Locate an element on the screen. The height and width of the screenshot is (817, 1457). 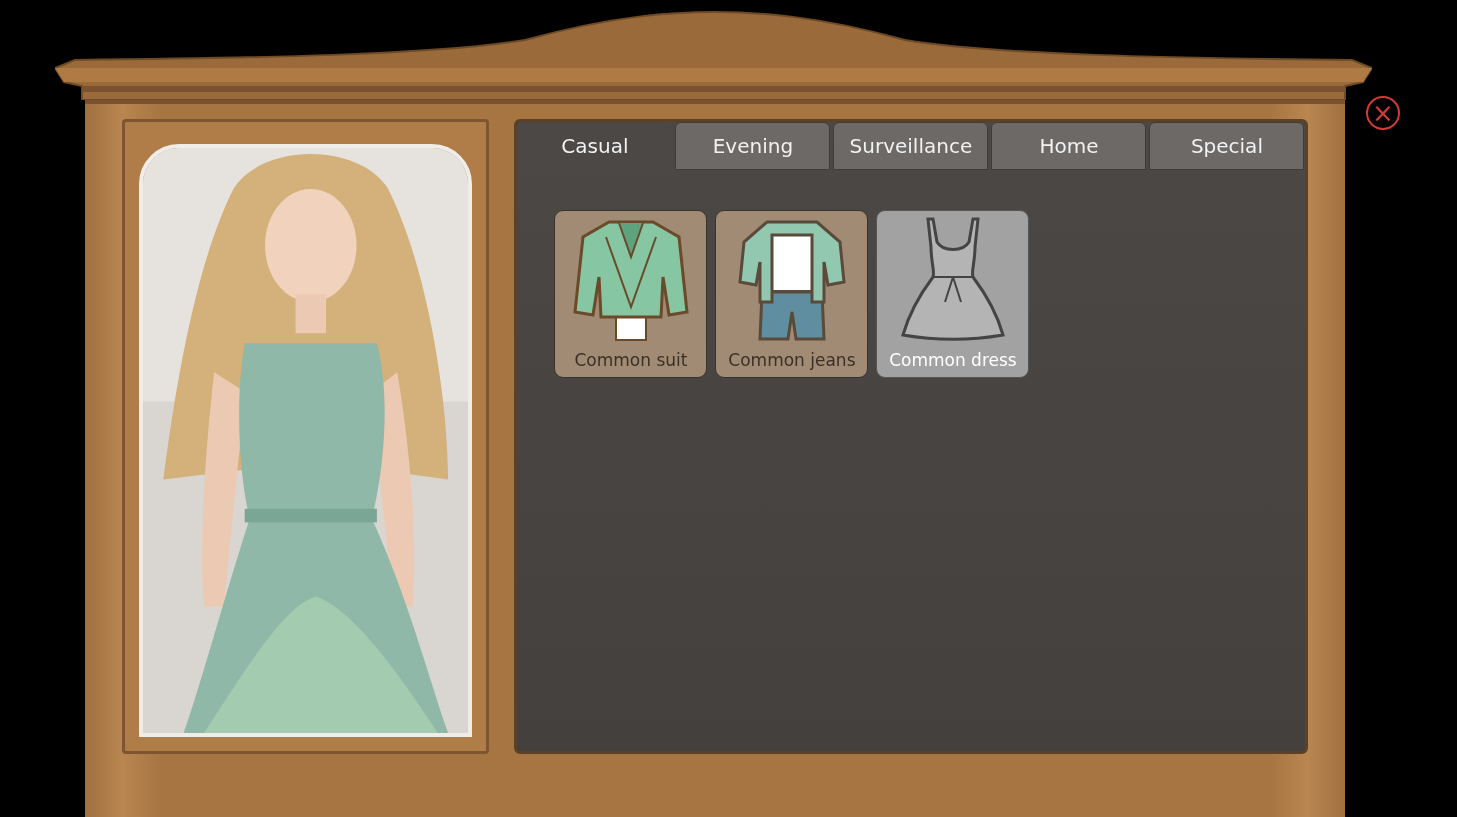
outfit-name: Common jeans is located at coordinates (792, 360).